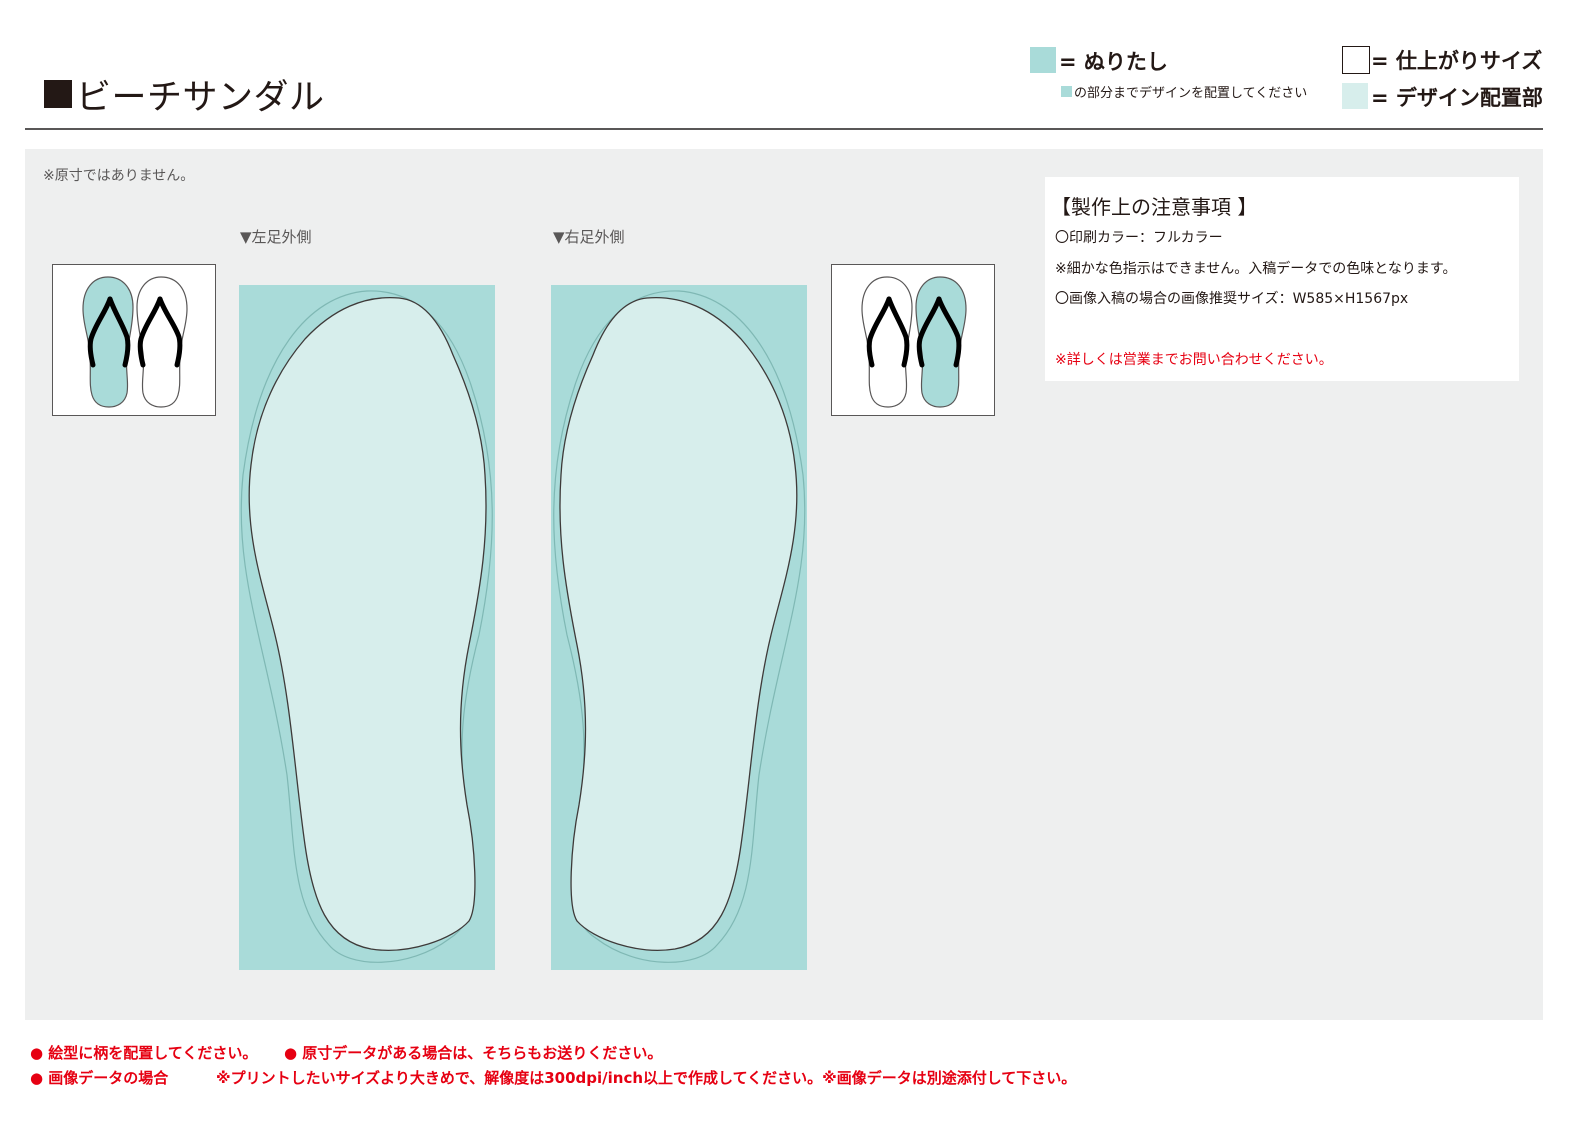 The height and width of the screenshot is (1122, 1587). What do you see at coordinates (119, 176) in the screenshot?
I see `scale-note: ※原寸ではありません。` at bounding box center [119, 176].